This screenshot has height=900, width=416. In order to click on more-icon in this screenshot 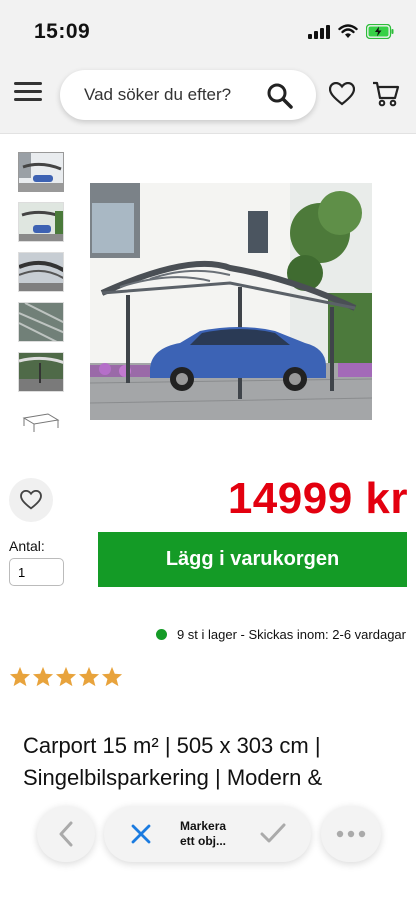, I will do `click(351, 834)`.